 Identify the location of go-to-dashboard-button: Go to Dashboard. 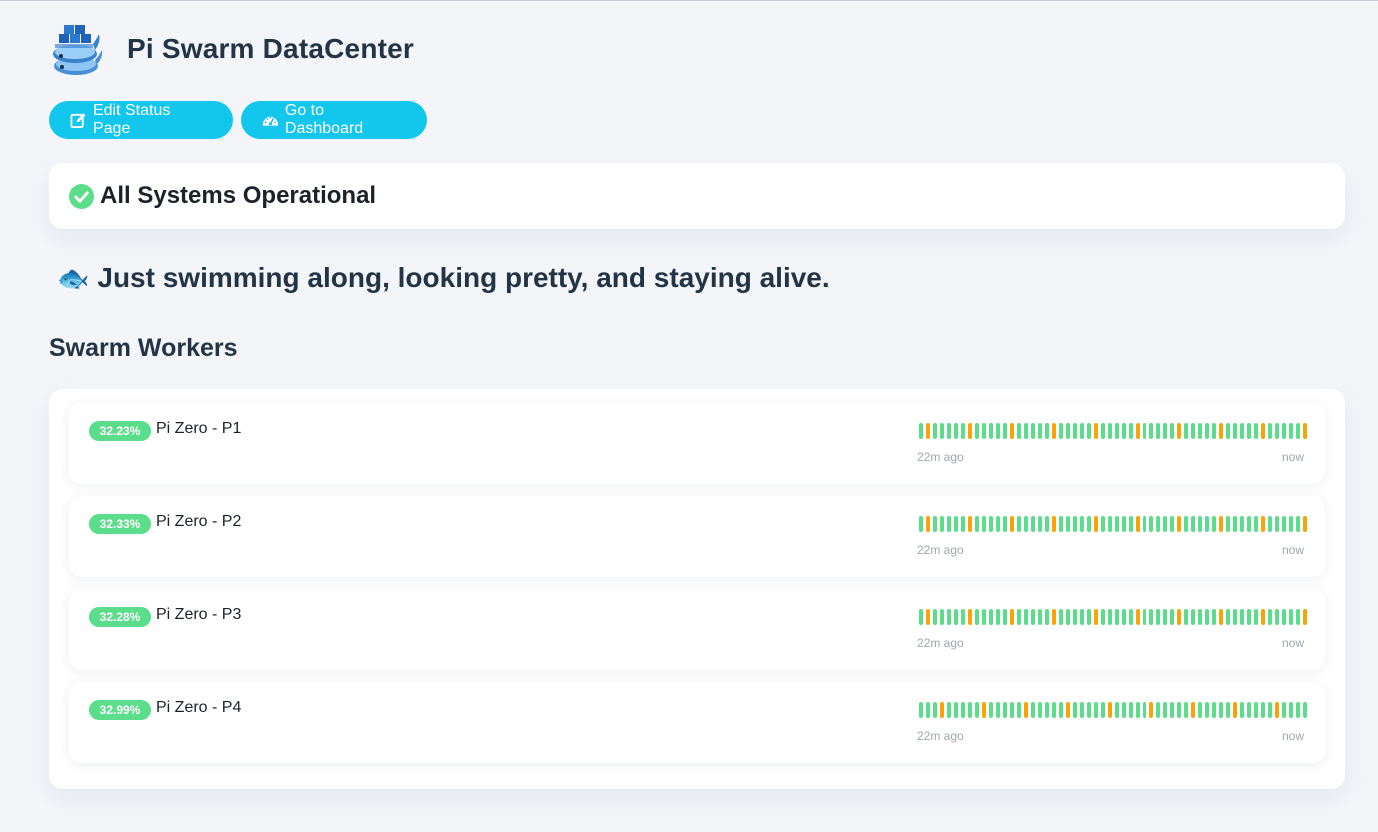
(334, 120).